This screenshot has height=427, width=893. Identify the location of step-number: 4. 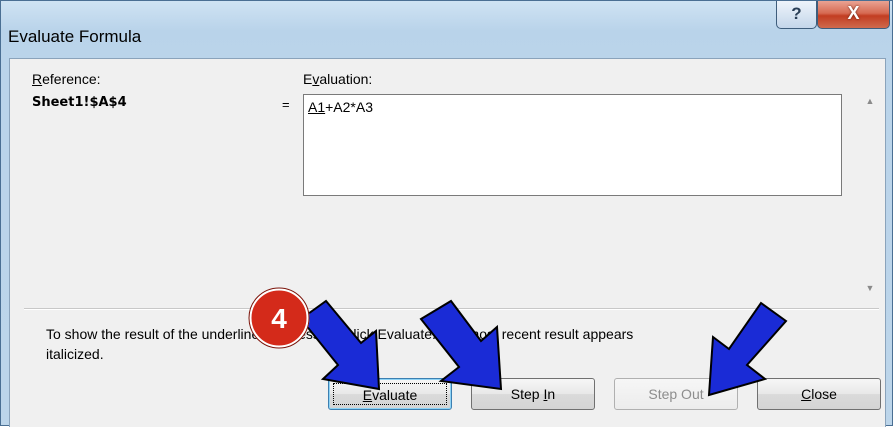
(279, 318).